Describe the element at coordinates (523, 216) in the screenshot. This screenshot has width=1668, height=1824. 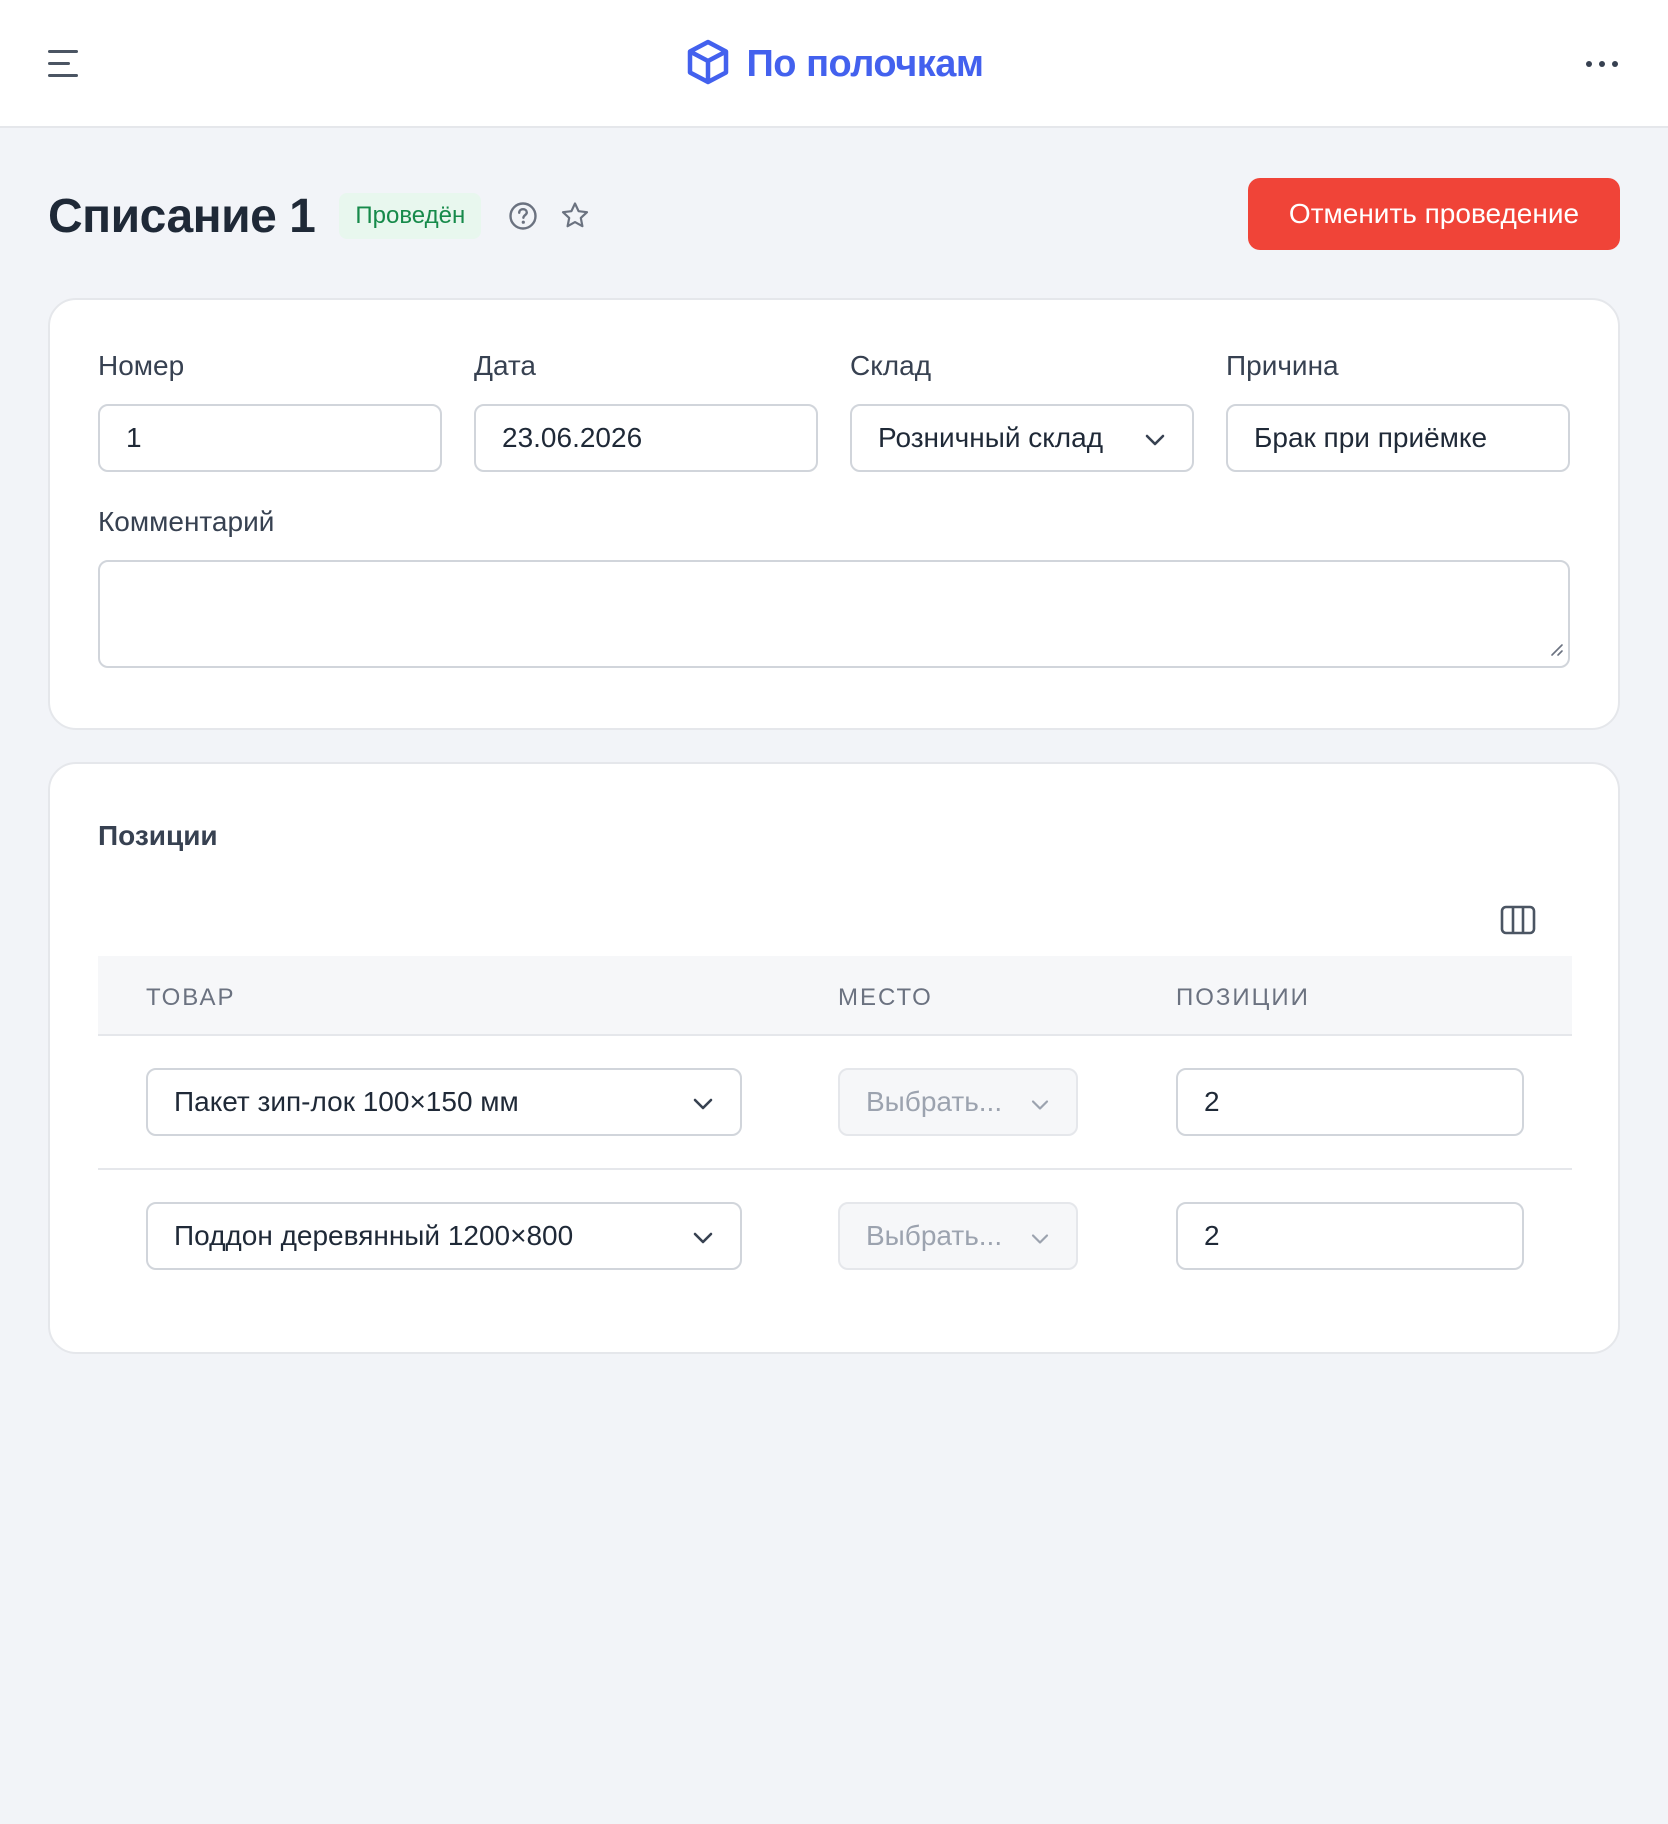
I see `question-circle-icon` at that location.